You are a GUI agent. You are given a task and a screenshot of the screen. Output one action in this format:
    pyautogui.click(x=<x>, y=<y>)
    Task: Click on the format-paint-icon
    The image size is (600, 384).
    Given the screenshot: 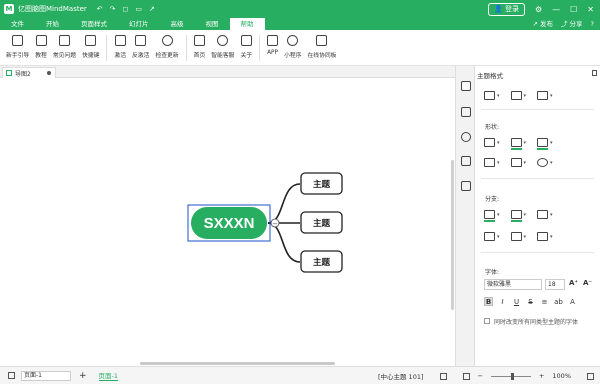 What is the action you would take?
    pyautogui.click(x=466, y=86)
    